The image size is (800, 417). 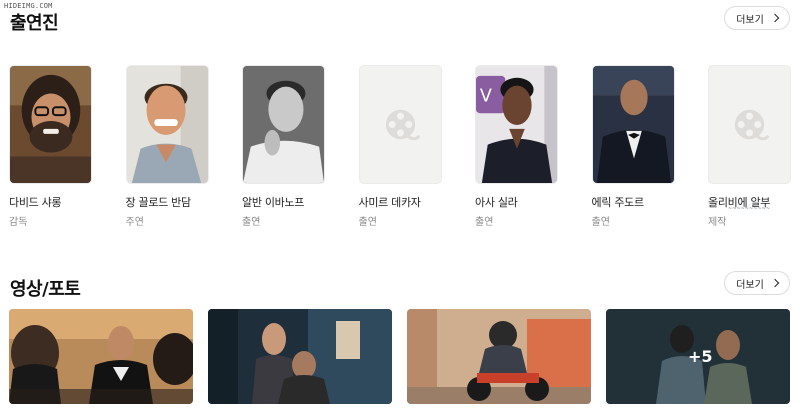 I want to click on cast-photo: V, so click(x=516, y=124).